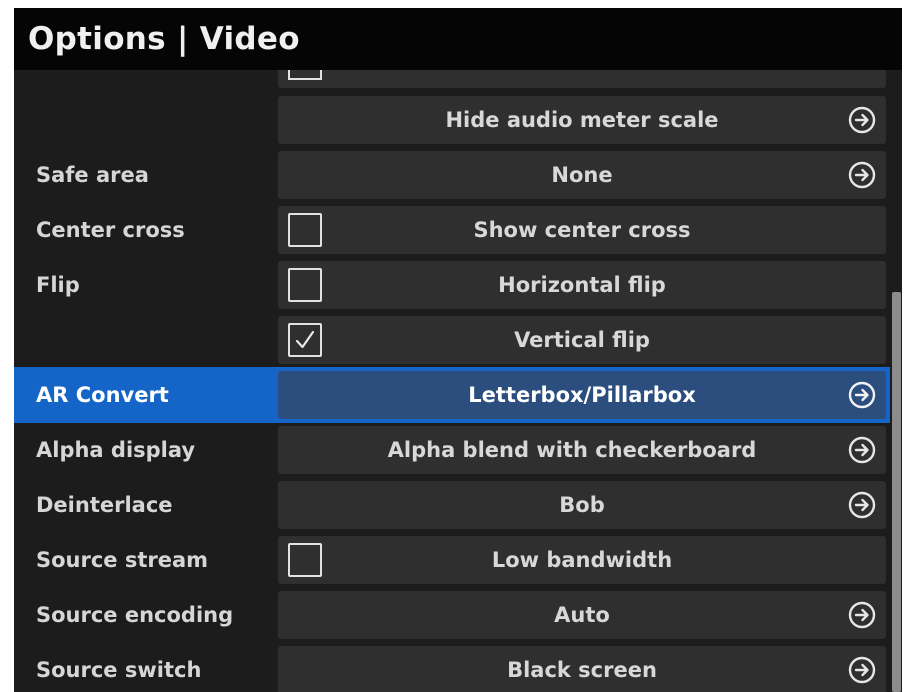 The image size is (915, 692). I want to click on horizontal-flip-toggle: Horizontal flip, so click(582, 285).